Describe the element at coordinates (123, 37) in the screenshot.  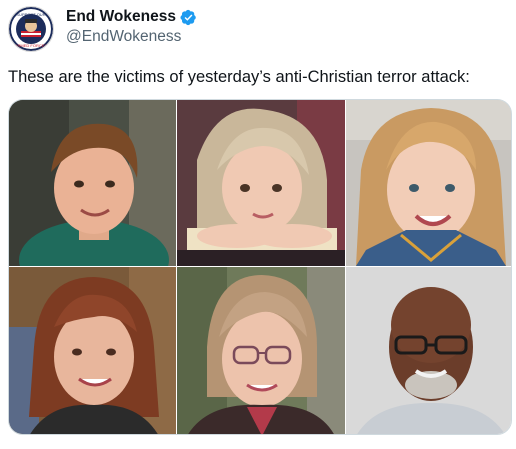
I see `author-handle: @EndWokeness` at that location.